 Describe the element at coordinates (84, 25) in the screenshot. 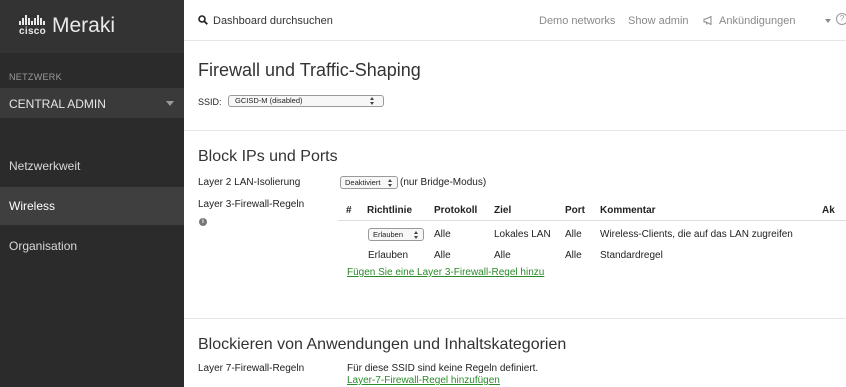

I see `meraki-wordmark: Meraki` at that location.